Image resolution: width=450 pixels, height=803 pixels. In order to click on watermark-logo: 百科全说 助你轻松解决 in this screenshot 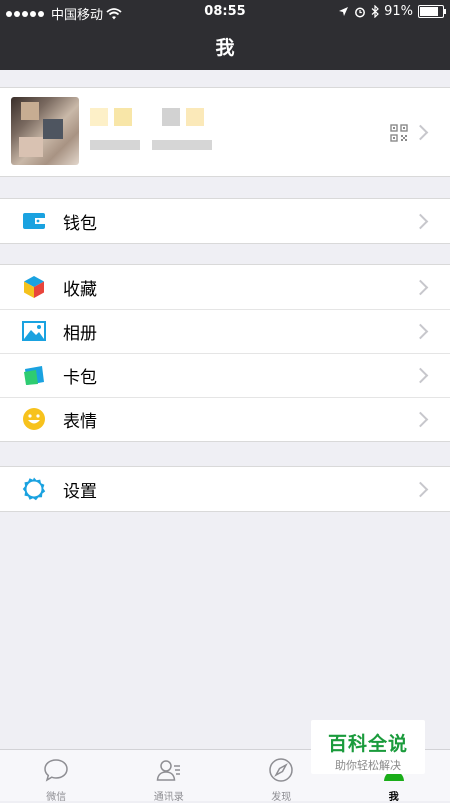, I will do `click(368, 747)`.